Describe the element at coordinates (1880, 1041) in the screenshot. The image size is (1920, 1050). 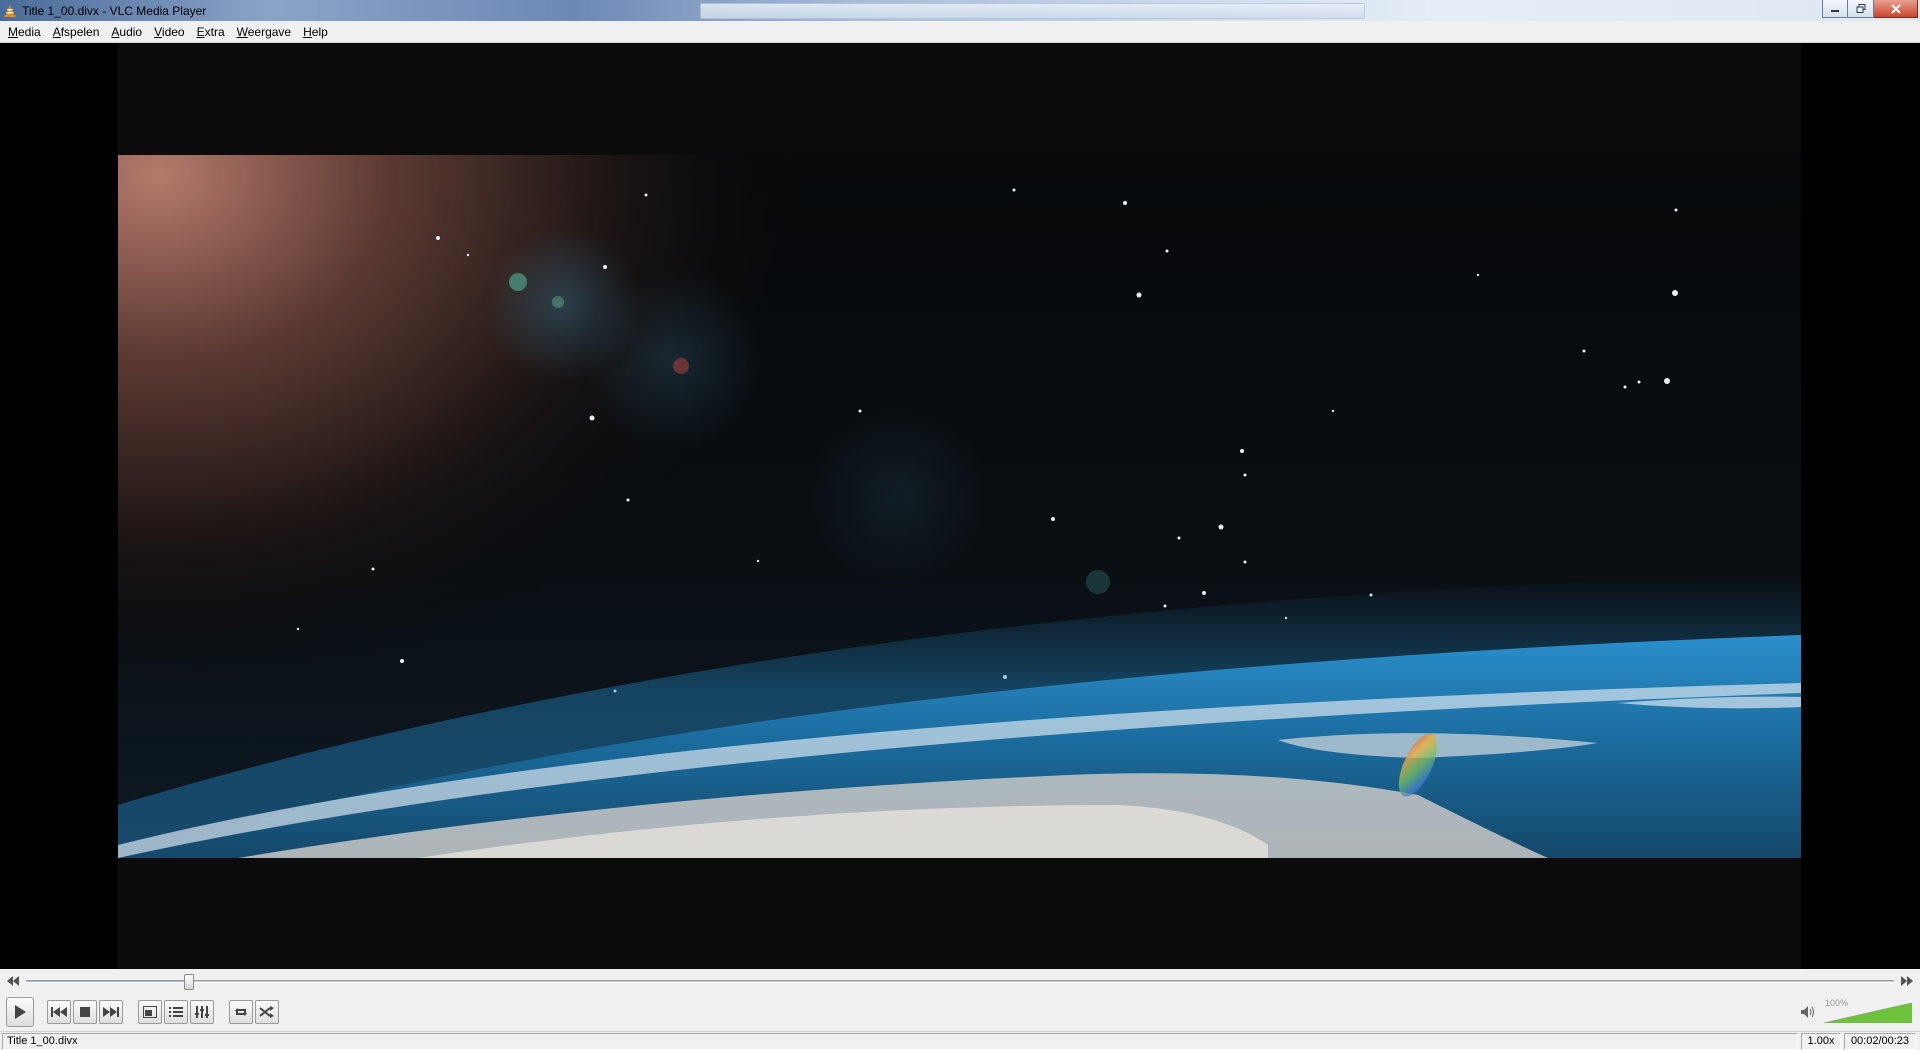
I see `time-display: 00:02/00:23` at that location.